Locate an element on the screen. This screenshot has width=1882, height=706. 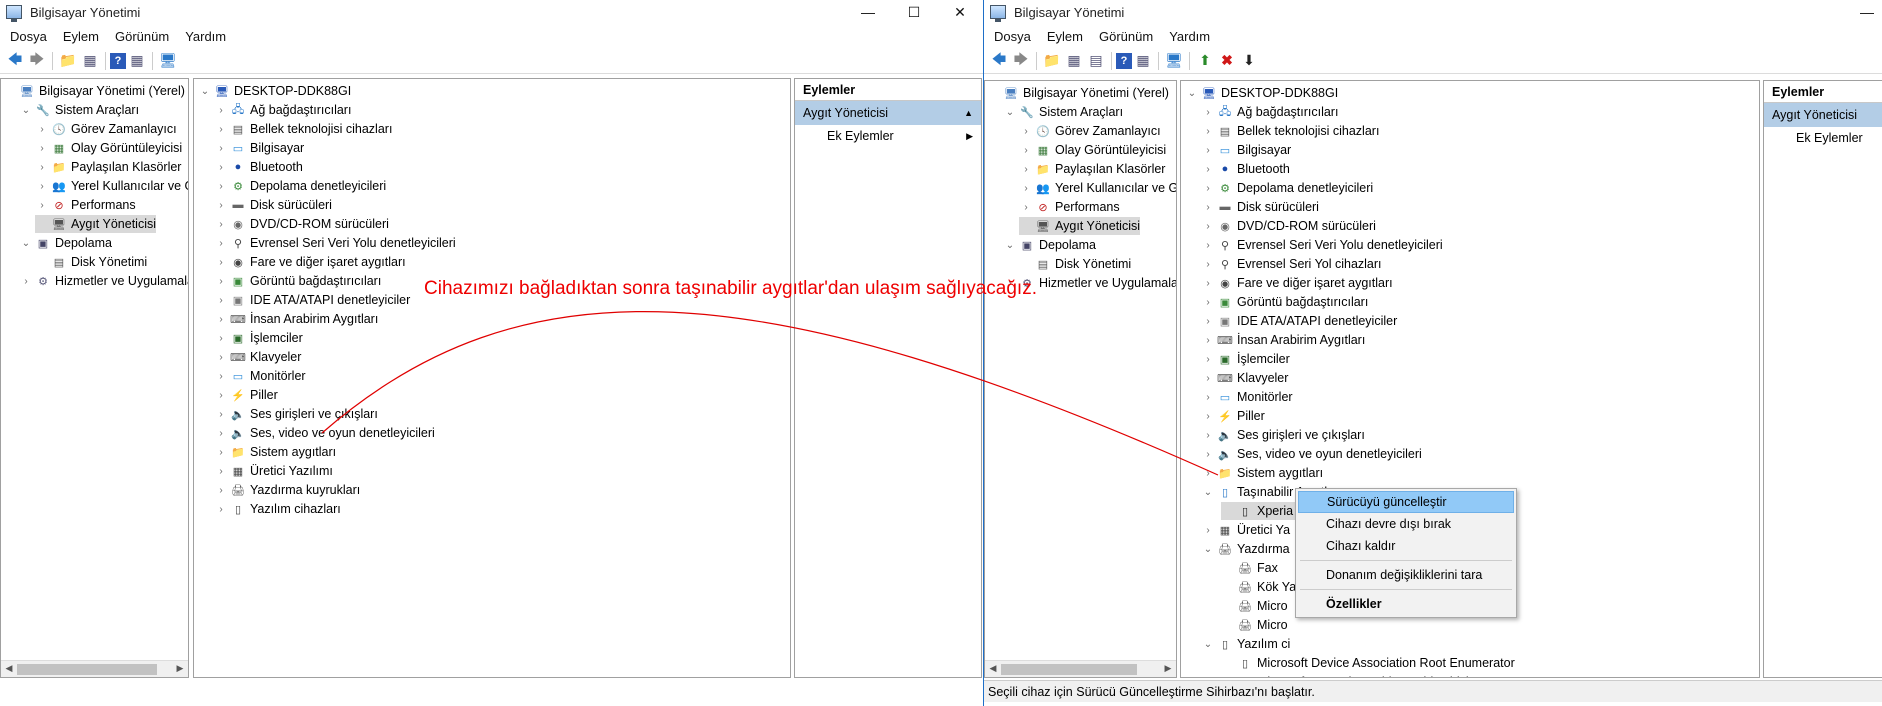
device-category: › ▭ Monitörler is located at coordinates (259, 376).